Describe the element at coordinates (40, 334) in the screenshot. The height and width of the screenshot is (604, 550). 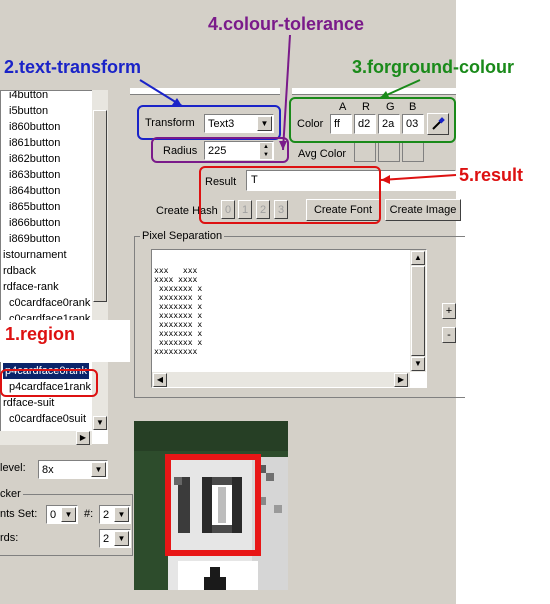
I see `annotation-region: 1.region` at that location.